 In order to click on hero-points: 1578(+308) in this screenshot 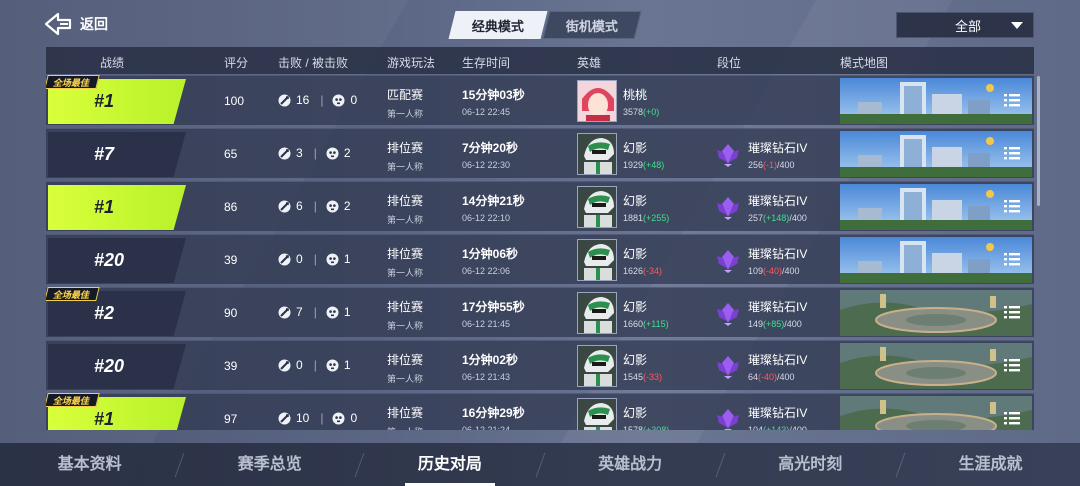, I will do `click(646, 427)`.